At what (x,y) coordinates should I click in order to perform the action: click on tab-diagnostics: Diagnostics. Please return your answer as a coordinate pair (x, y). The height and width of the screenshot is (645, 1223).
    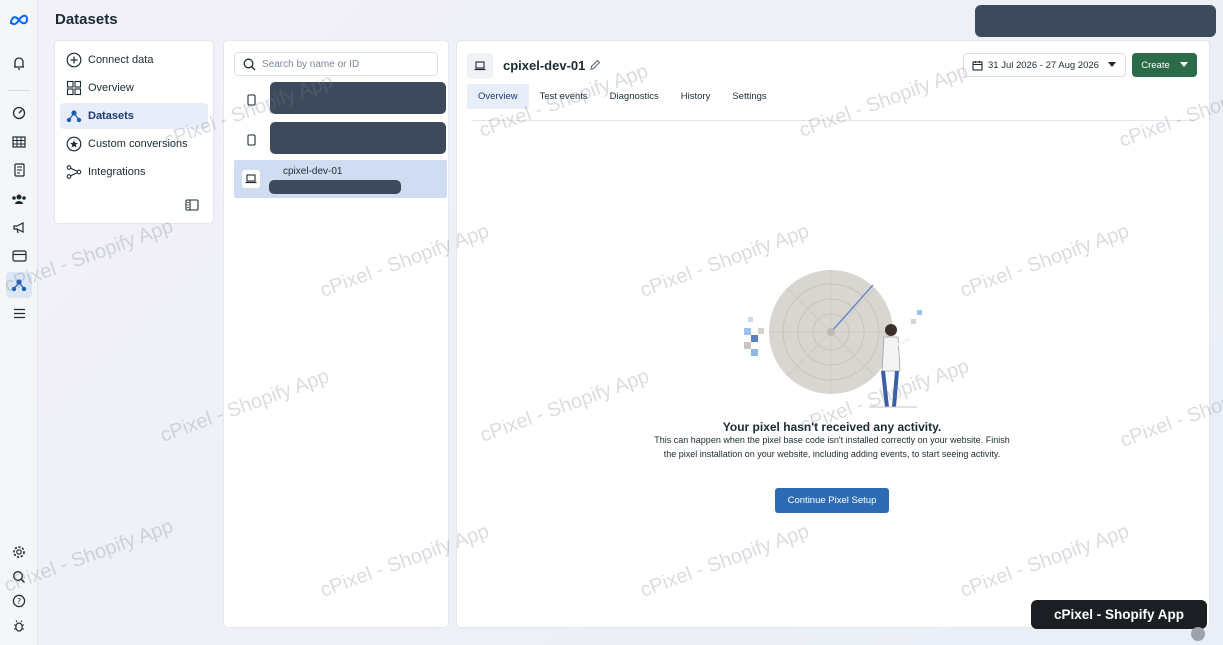
    Looking at the image, I should click on (634, 96).